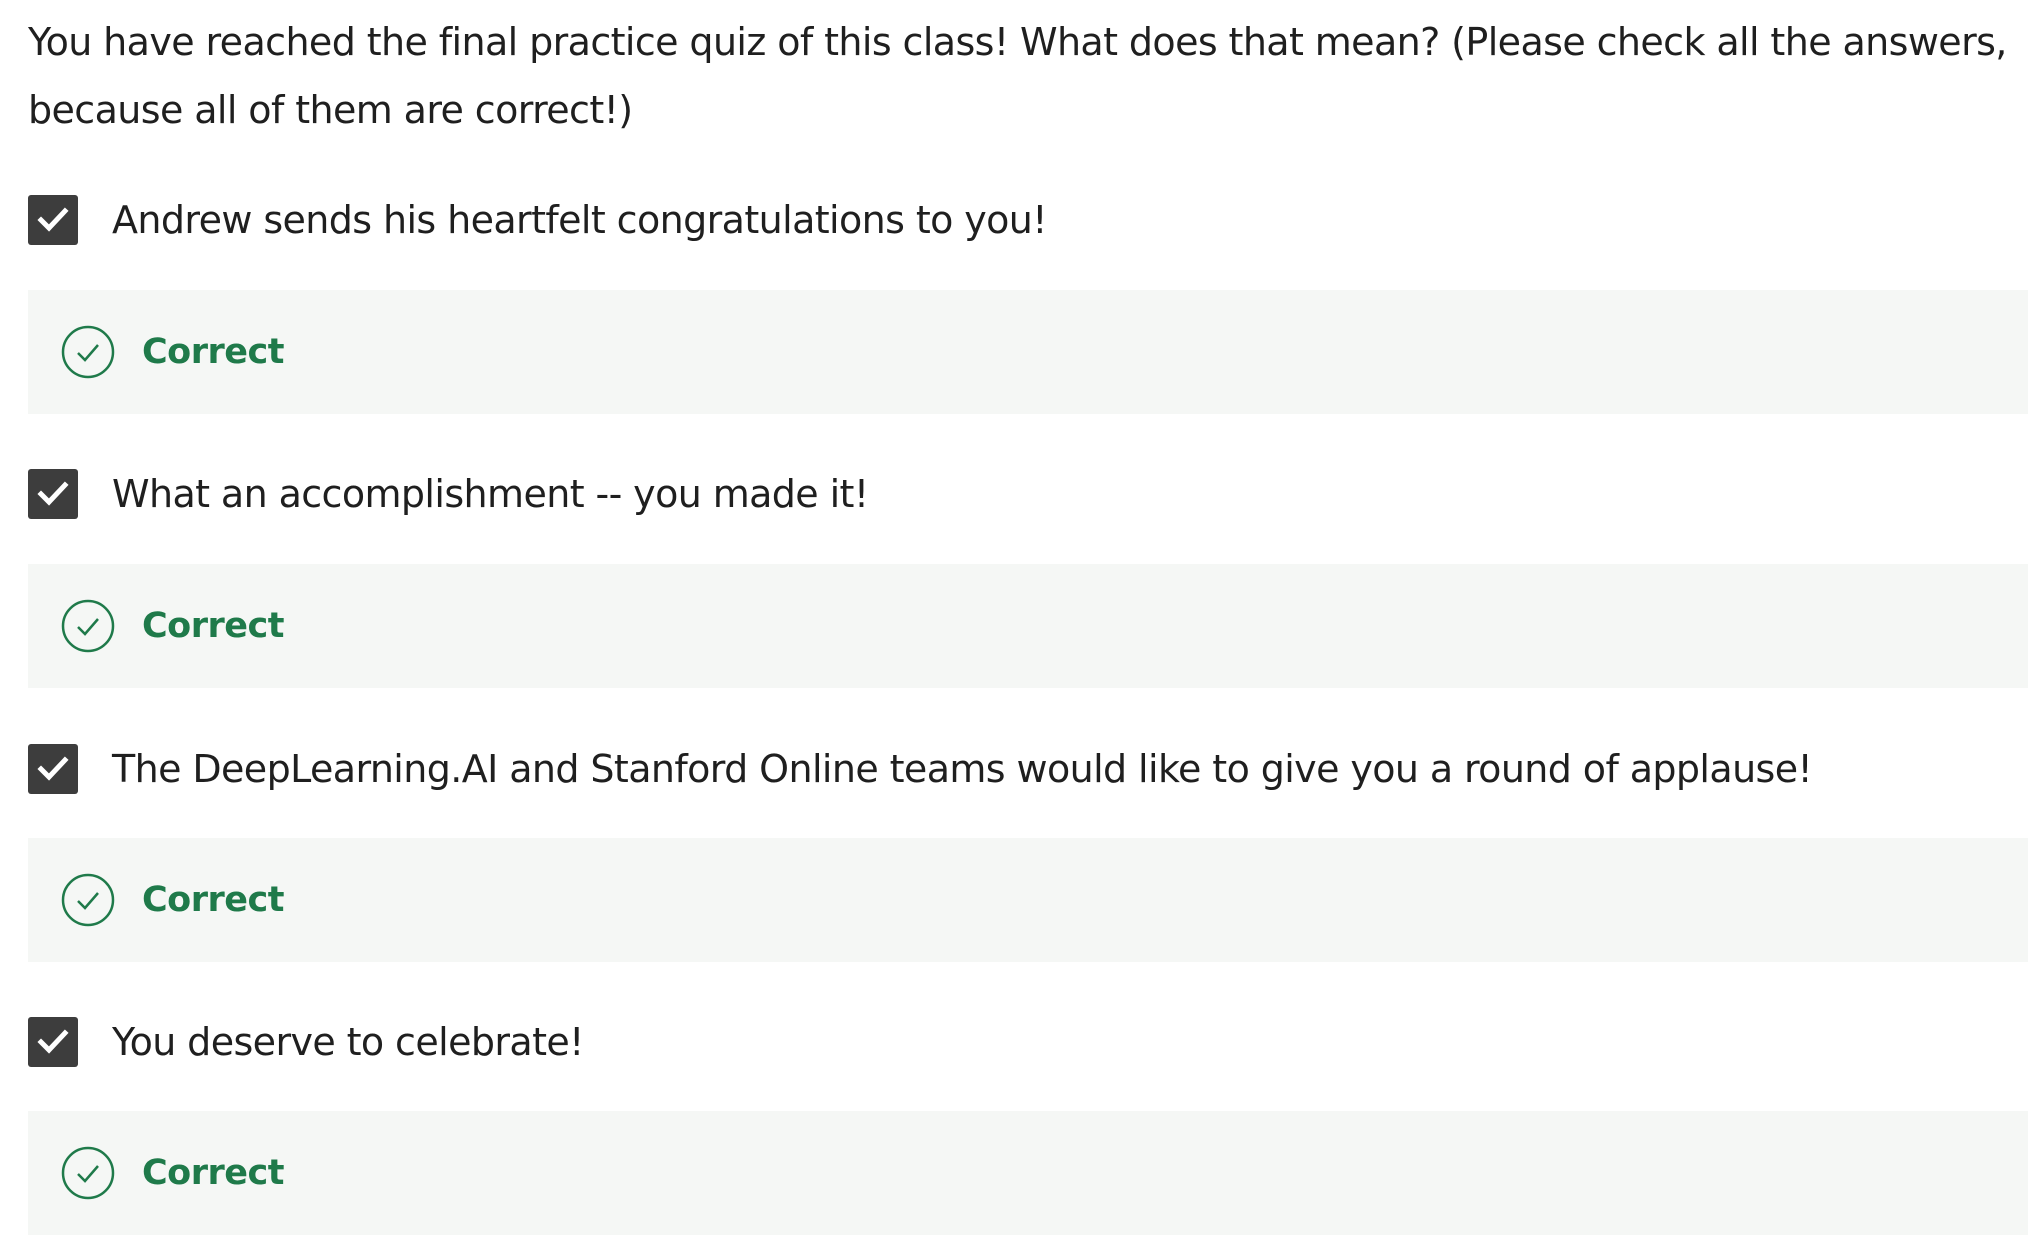  Describe the element at coordinates (1028, 1173) in the screenshot. I see `feedback-box-4: Correct` at that location.